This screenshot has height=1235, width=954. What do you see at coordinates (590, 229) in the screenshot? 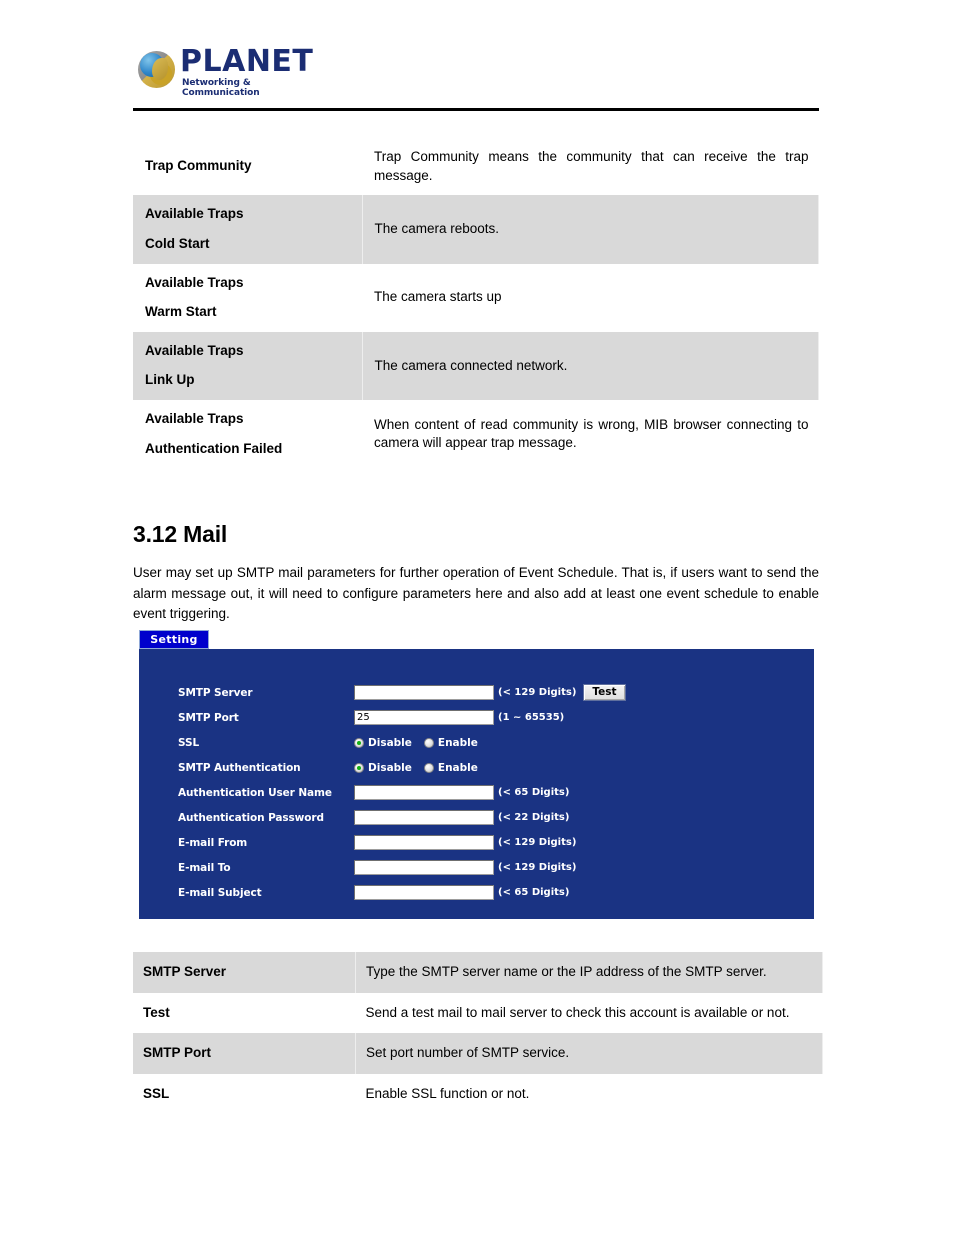
I see `table-row-value: The camera reboots.` at bounding box center [590, 229].